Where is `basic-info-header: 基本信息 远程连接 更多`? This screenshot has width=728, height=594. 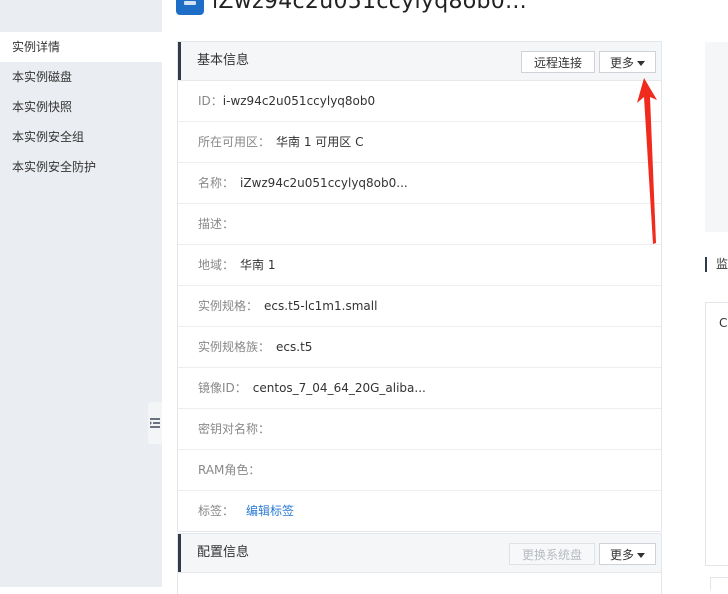 basic-info-header: 基本信息 远程连接 更多 is located at coordinates (419, 61).